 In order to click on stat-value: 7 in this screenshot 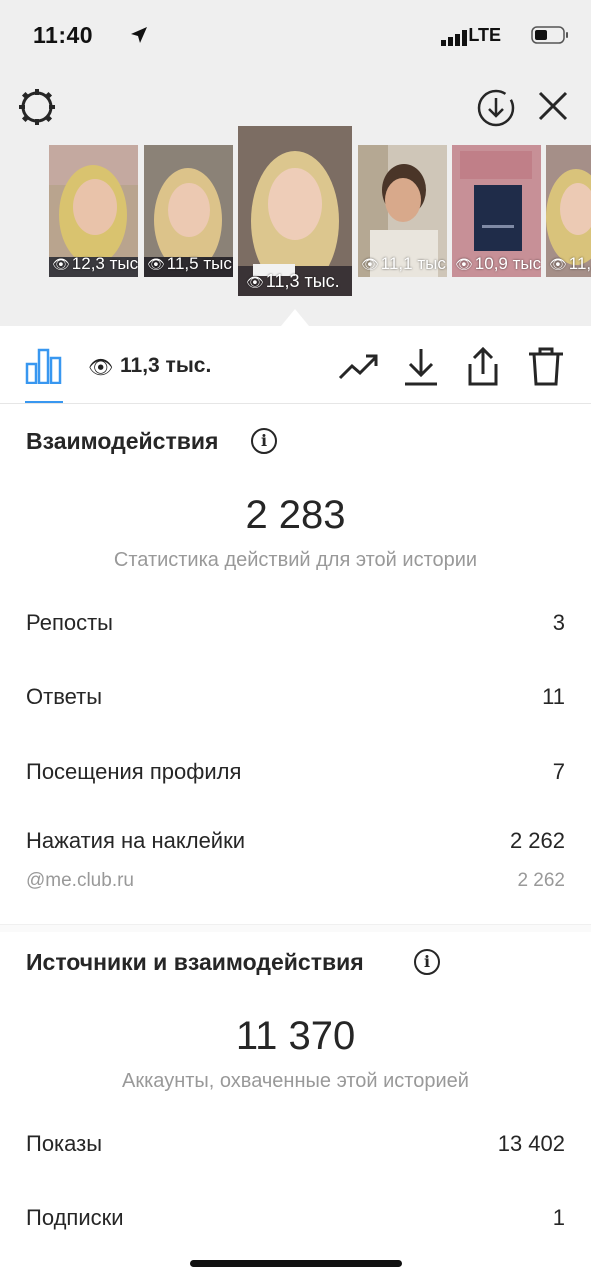, I will do `click(558, 771)`.